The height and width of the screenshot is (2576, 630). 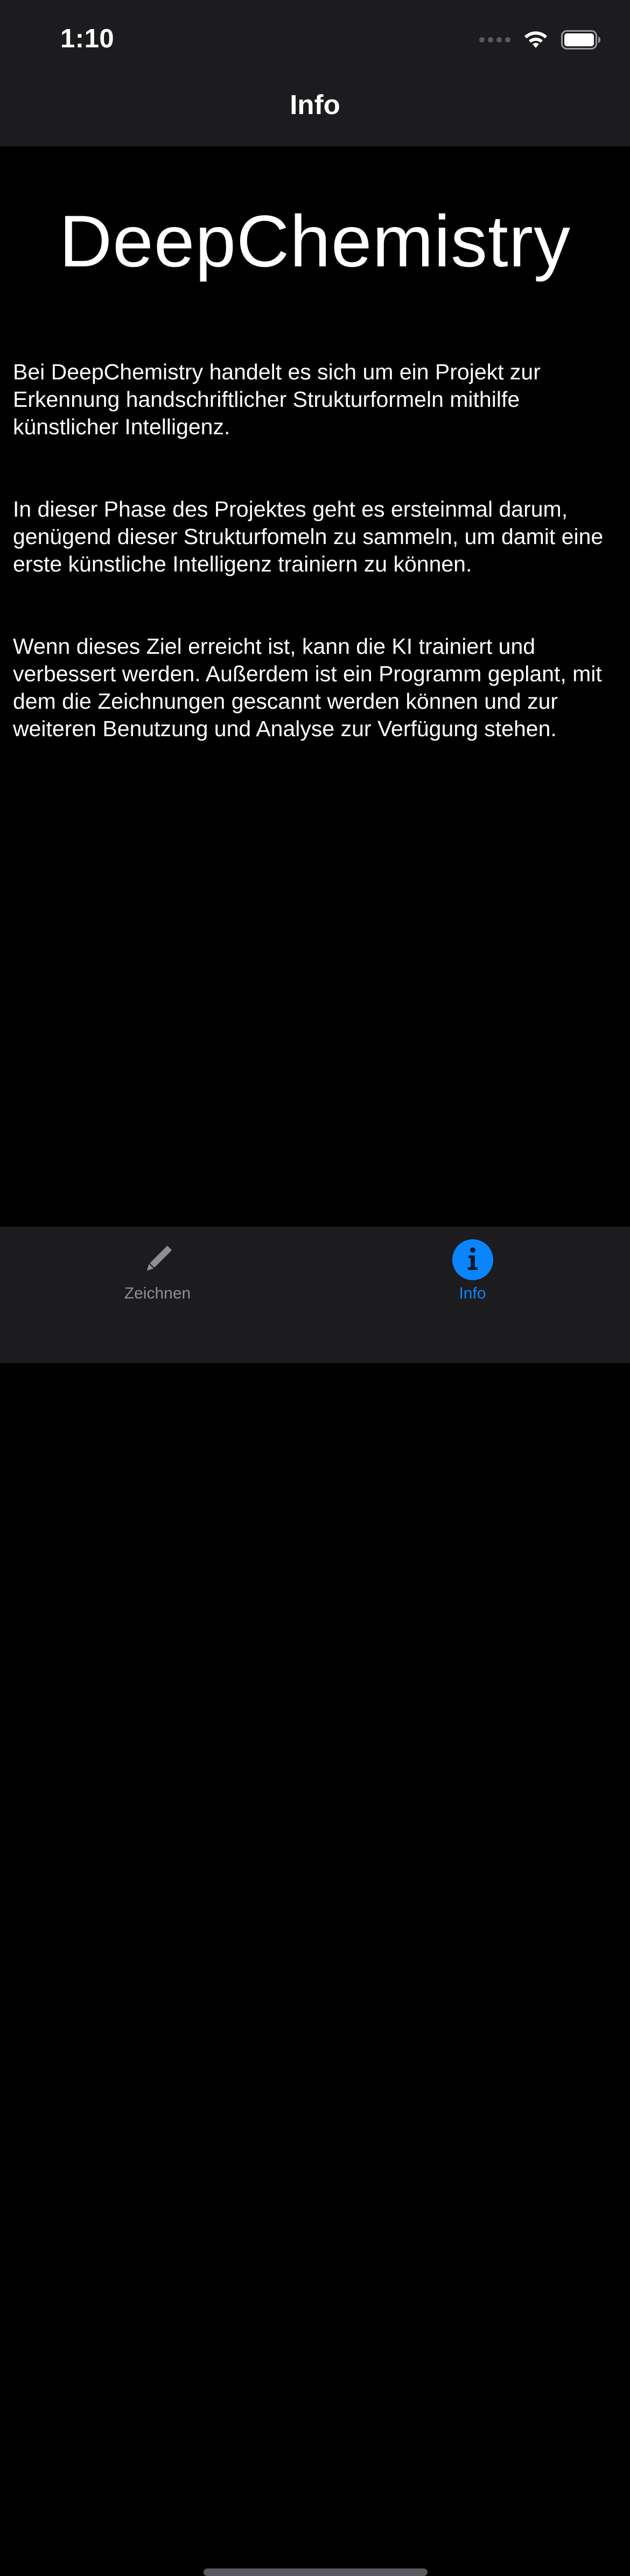 I want to click on home-indicator, so click(x=316, y=2572).